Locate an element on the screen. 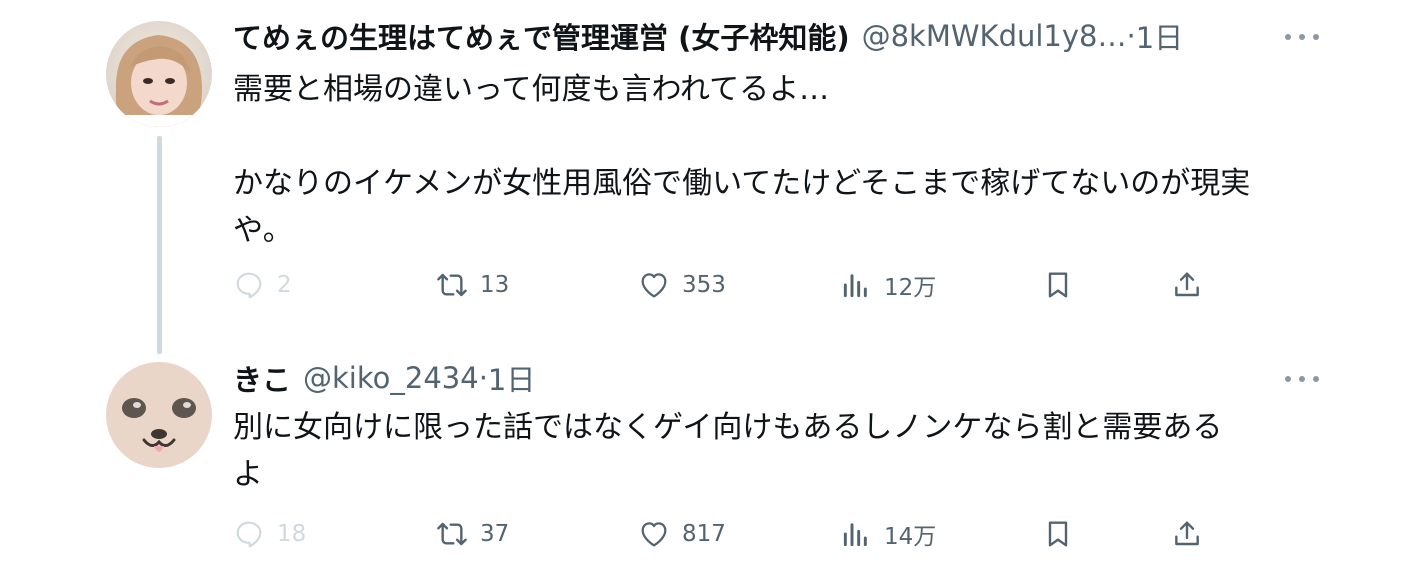 The height and width of the screenshot is (569, 1427). retweet-count: 37 is located at coordinates (495, 534).